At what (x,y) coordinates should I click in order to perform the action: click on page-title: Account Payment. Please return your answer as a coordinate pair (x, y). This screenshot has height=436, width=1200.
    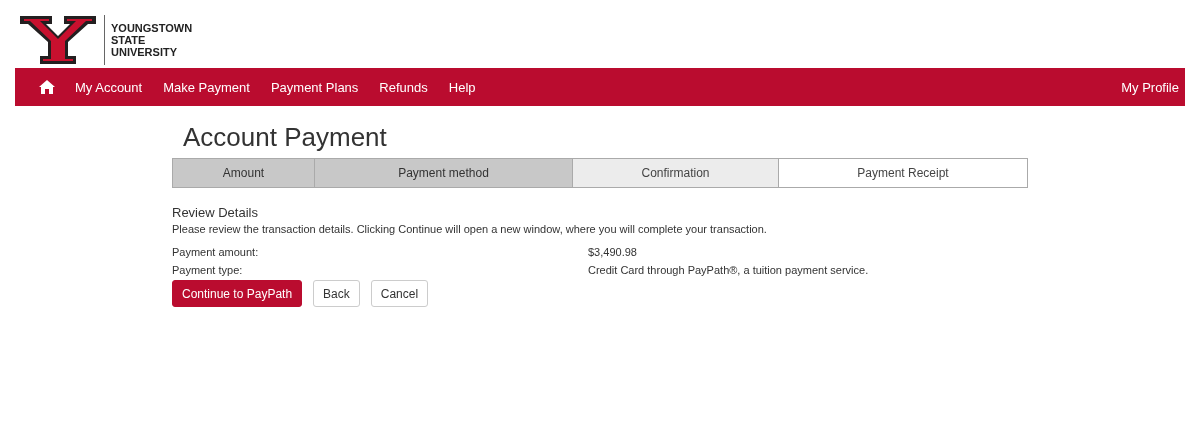
    Looking at the image, I should click on (285, 137).